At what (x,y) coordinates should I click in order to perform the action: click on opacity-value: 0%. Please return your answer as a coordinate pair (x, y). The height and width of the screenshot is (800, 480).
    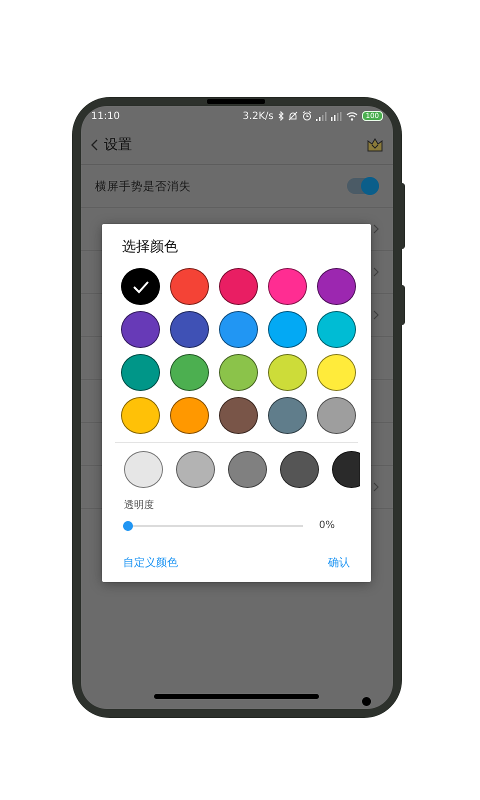
    Looking at the image, I should click on (327, 525).